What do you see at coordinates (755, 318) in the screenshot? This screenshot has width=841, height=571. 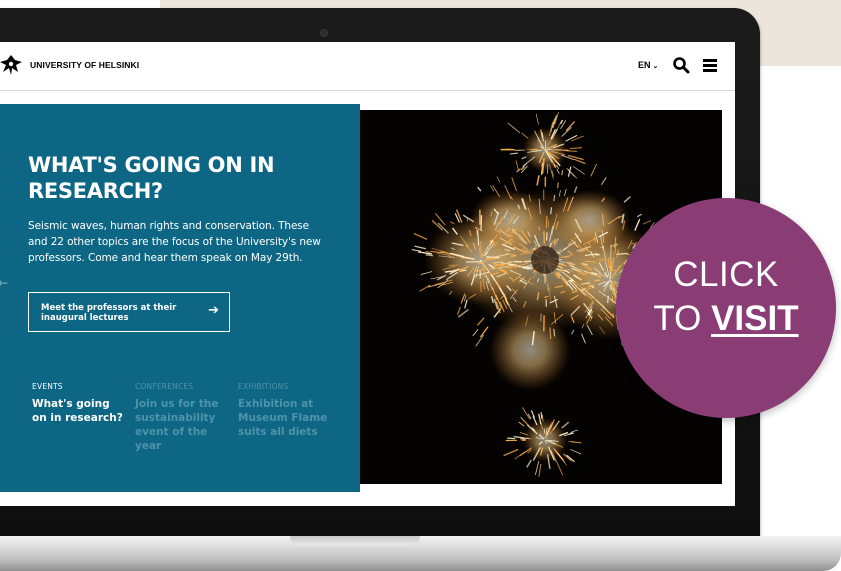 I see `visit-strong: VISIT` at bounding box center [755, 318].